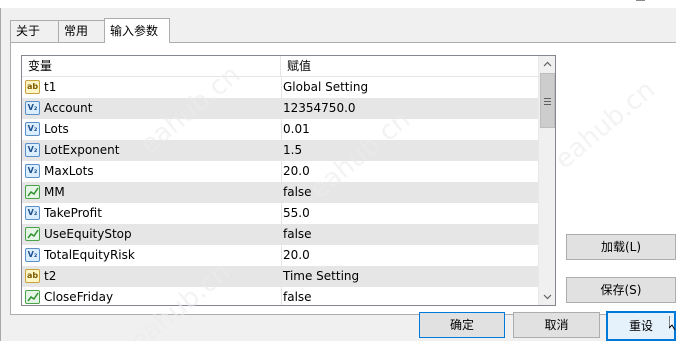  I want to click on variable-name: MaxLots, so click(69, 171).